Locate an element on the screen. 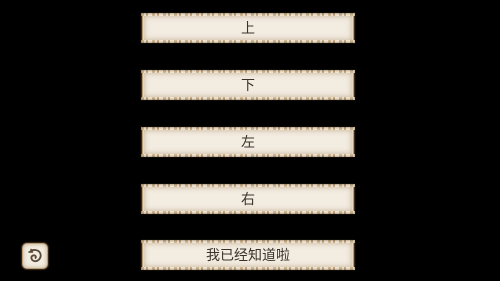 The width and height of the screenshot is (500, 281). back-button is located at coordinates (35, 256).